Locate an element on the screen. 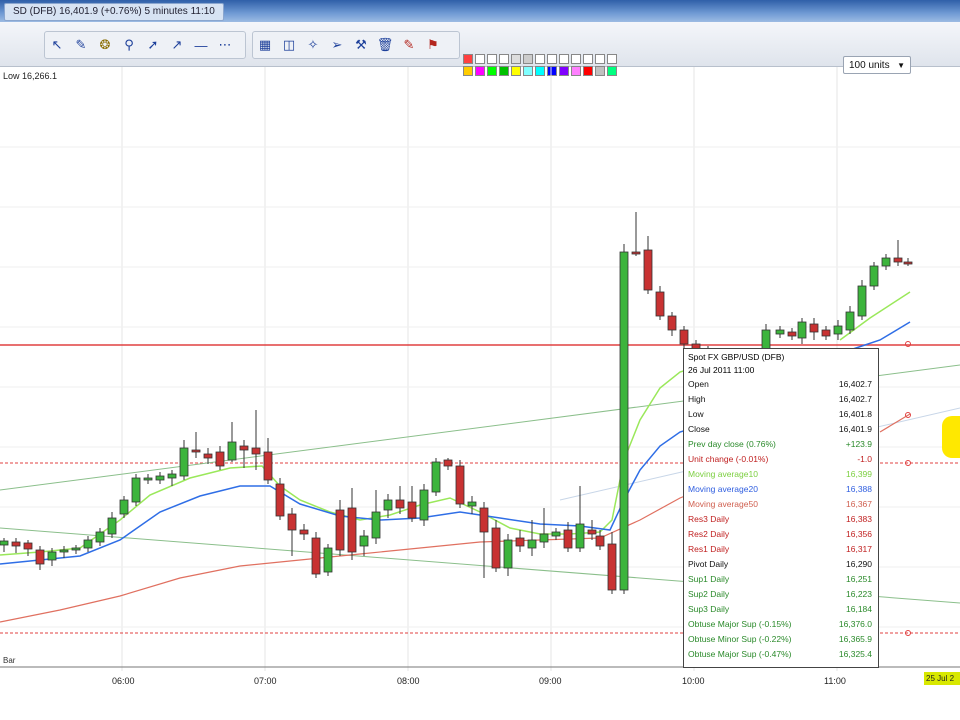 The height and width of the screenshot is (720, 960). fib-icon: ▦ is located at coordinates (265, 45).